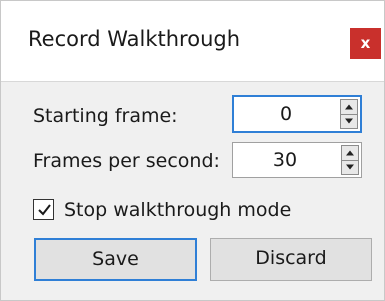 The height and width of the screenshot is (301, 385). I want to click on stop-walkthrough-mode-label: Stop walkthrough mode, so click(177, 210).